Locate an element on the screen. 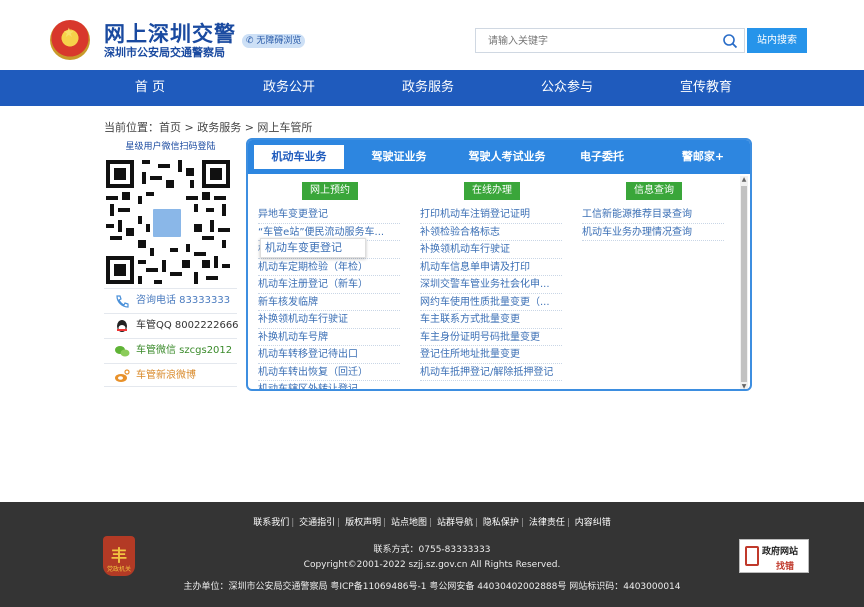  nav-education: 宣传教育 is located at coordinates (706, 88).